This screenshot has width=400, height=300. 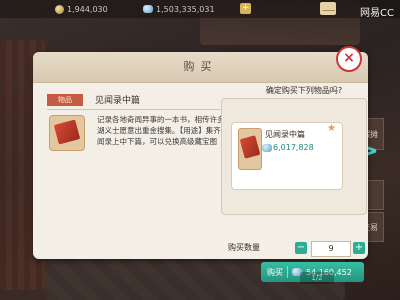 What do you see at coordinates (331, 128) in the screenshot?
I see `star-icon: ★` at bounding box center [331, 128].